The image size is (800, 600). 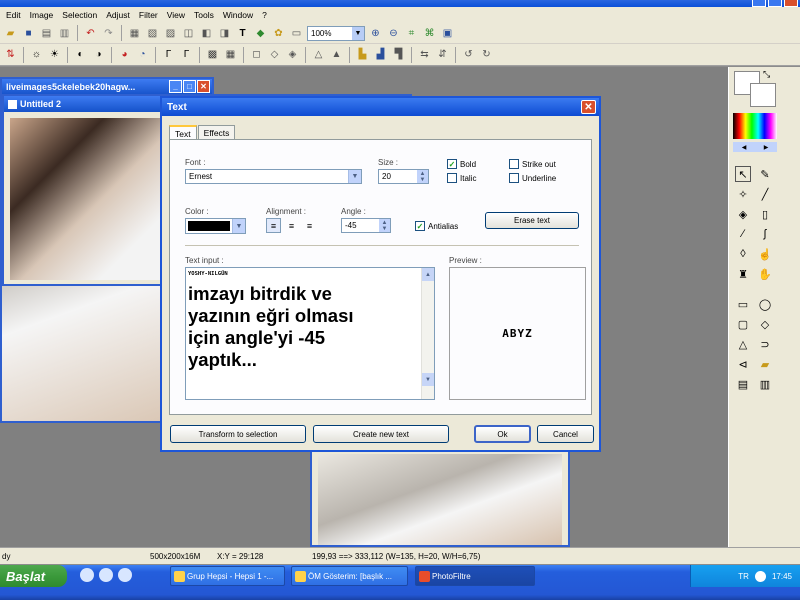 What do you see at coordinates (296, 33) in the screenshot?
I see `fullscreen-icon: ▭` at bounding box center [296, 33].